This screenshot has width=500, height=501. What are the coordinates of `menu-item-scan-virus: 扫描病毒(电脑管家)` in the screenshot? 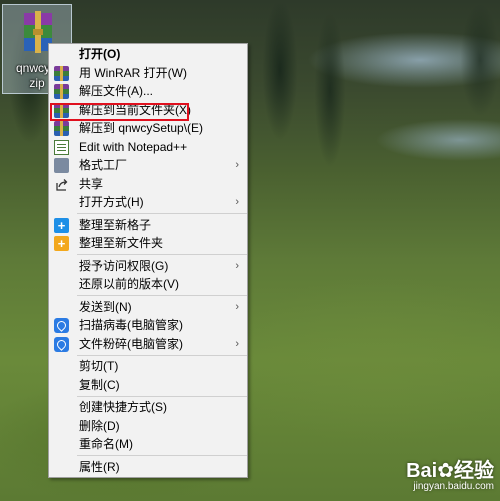 It's located at (148, 325).